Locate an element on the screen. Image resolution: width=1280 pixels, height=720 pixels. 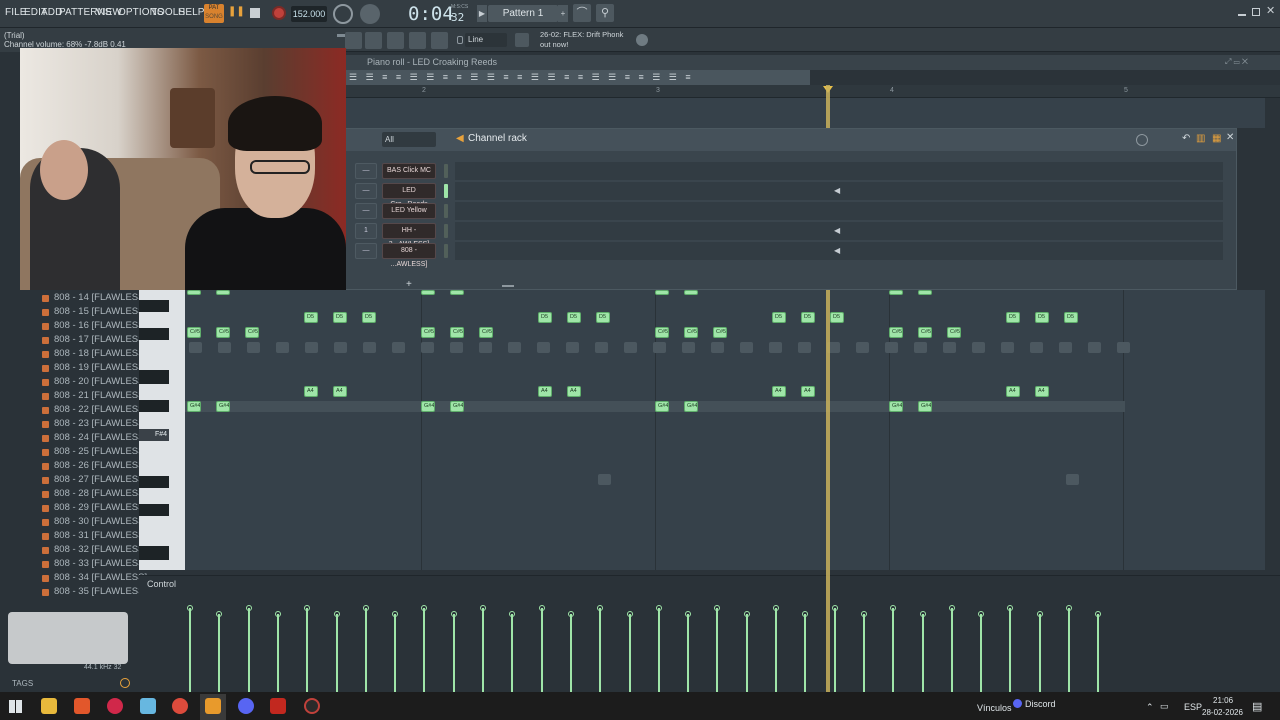
browser-item: 808 - 35 [FLAWLESS] is located at coordinates (100, 591).